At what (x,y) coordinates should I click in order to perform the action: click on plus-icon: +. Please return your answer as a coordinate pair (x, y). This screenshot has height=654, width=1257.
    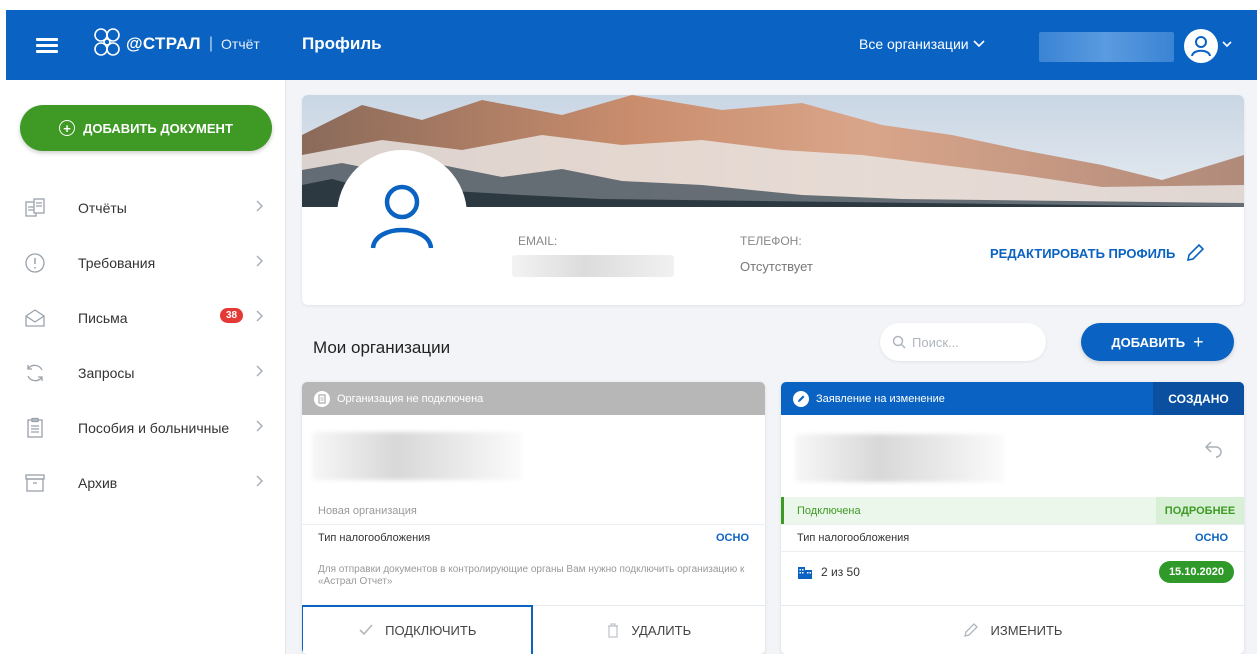
    Looking at the image, I should click on (1198, 341).